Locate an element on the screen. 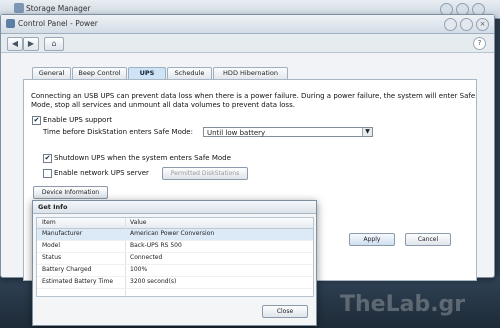 The image size is (500, 328). window-title: Control Panel - Power is located at coordinates (58, 23).